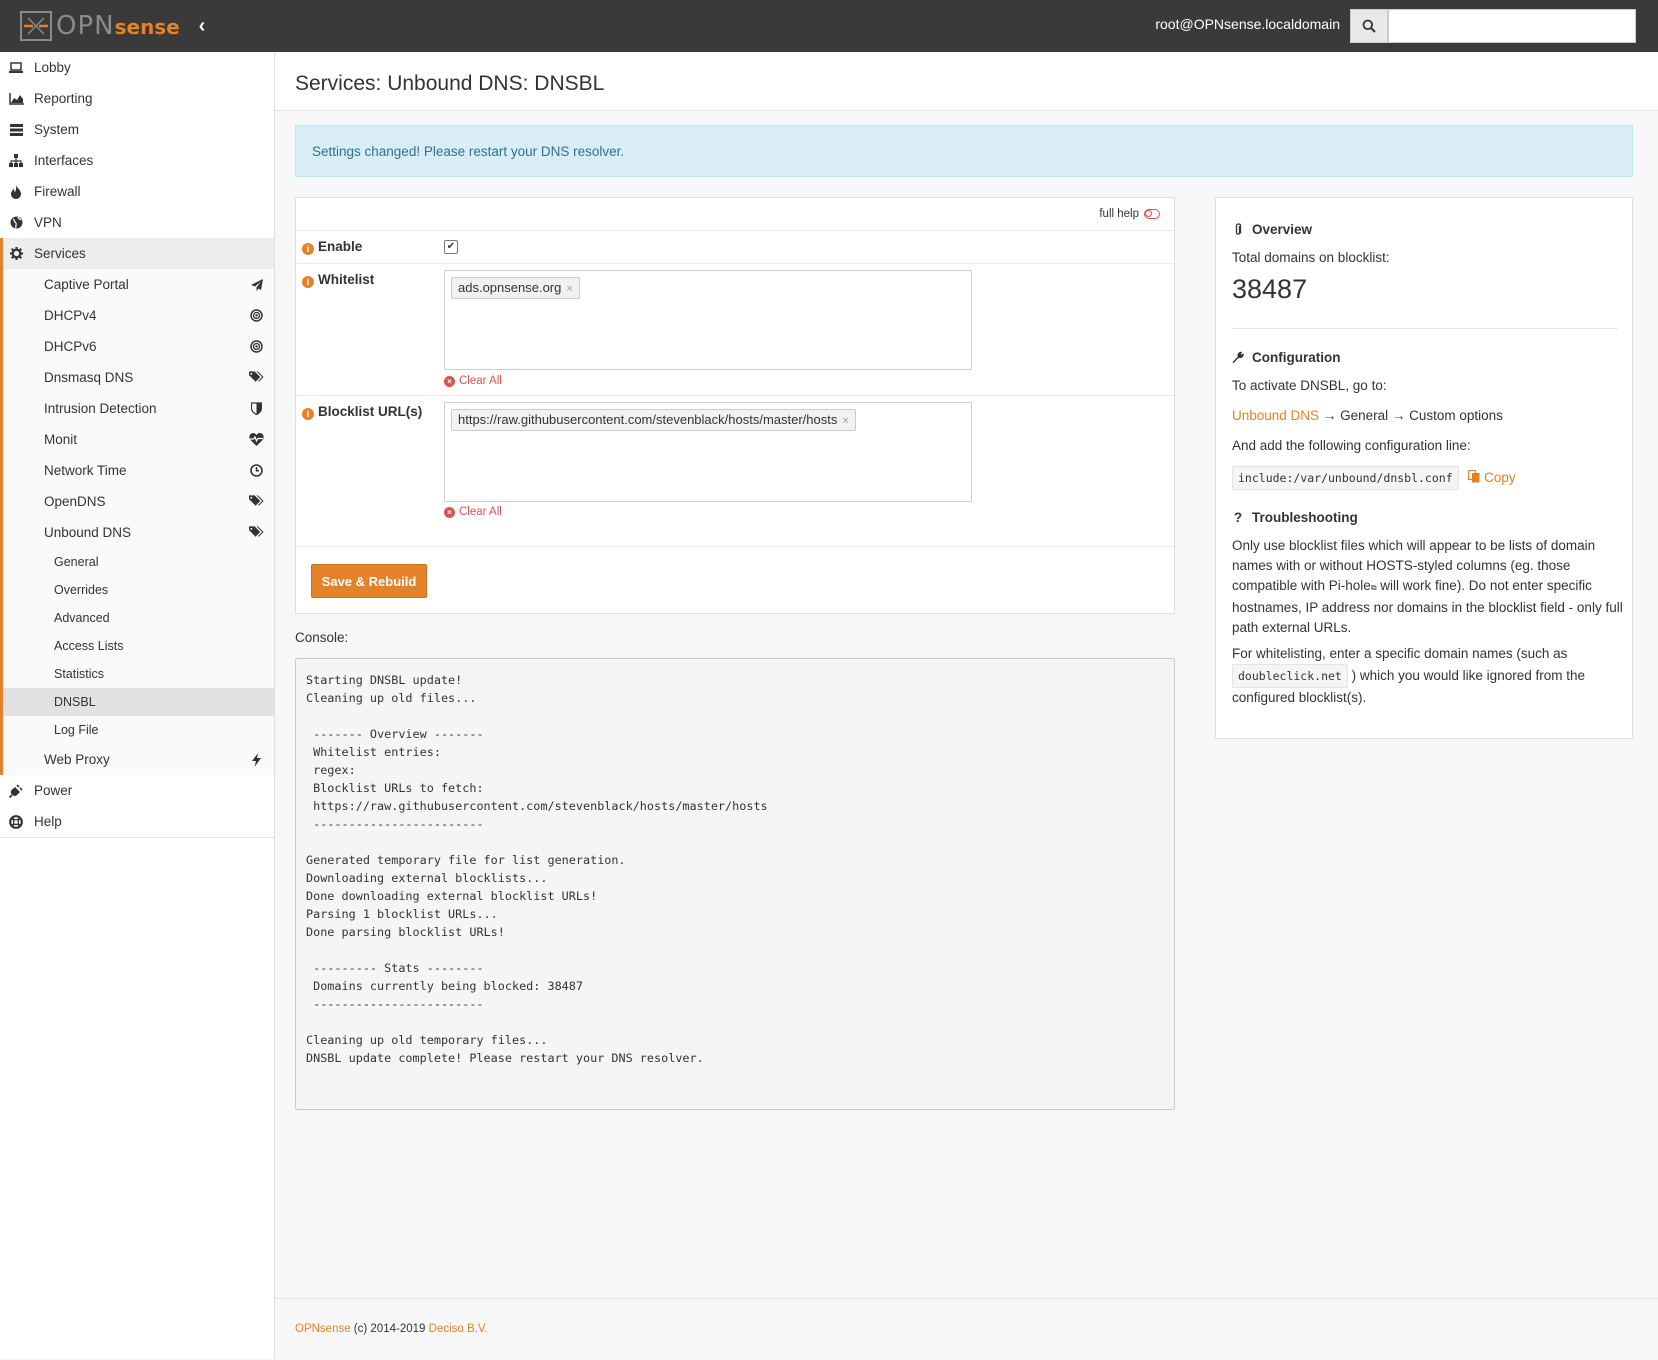 This screenshot has width=1658, height=1360. I want to click on copy-button: Copy, so click(1492, 477).